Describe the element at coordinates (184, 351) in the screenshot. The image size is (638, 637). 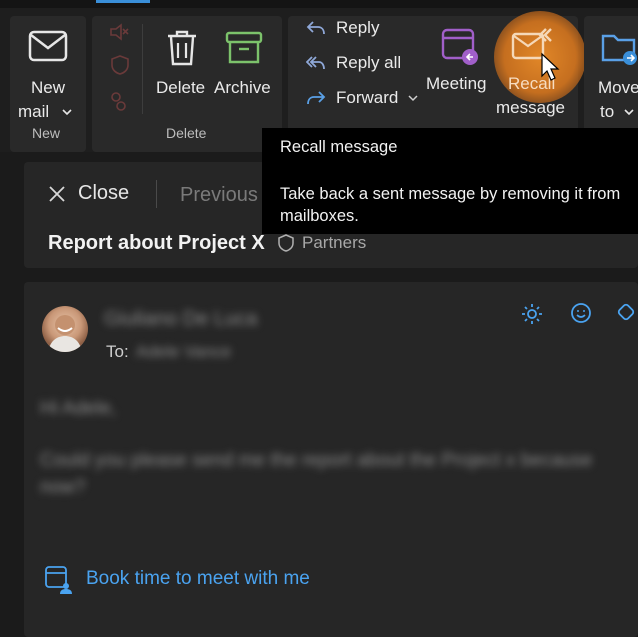
I see `recipient-name: Adele Vance` at that location.